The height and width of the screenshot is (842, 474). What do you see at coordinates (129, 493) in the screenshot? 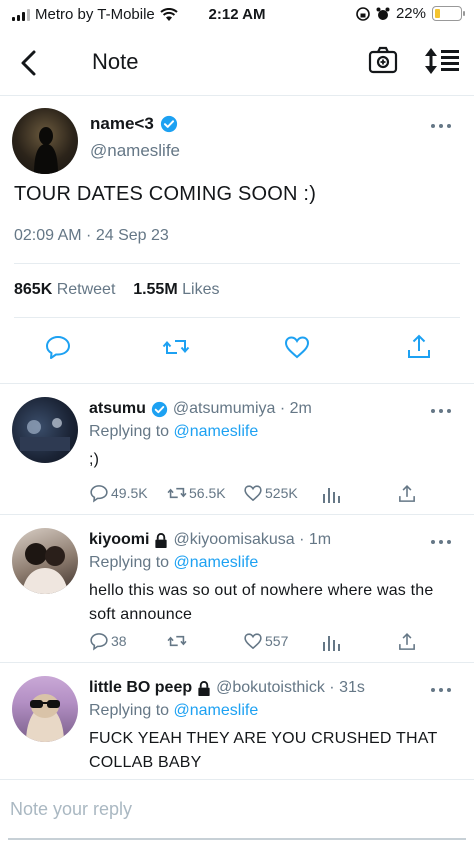
I see `reply-count: 49.5K` at bounding box center [129, 493].